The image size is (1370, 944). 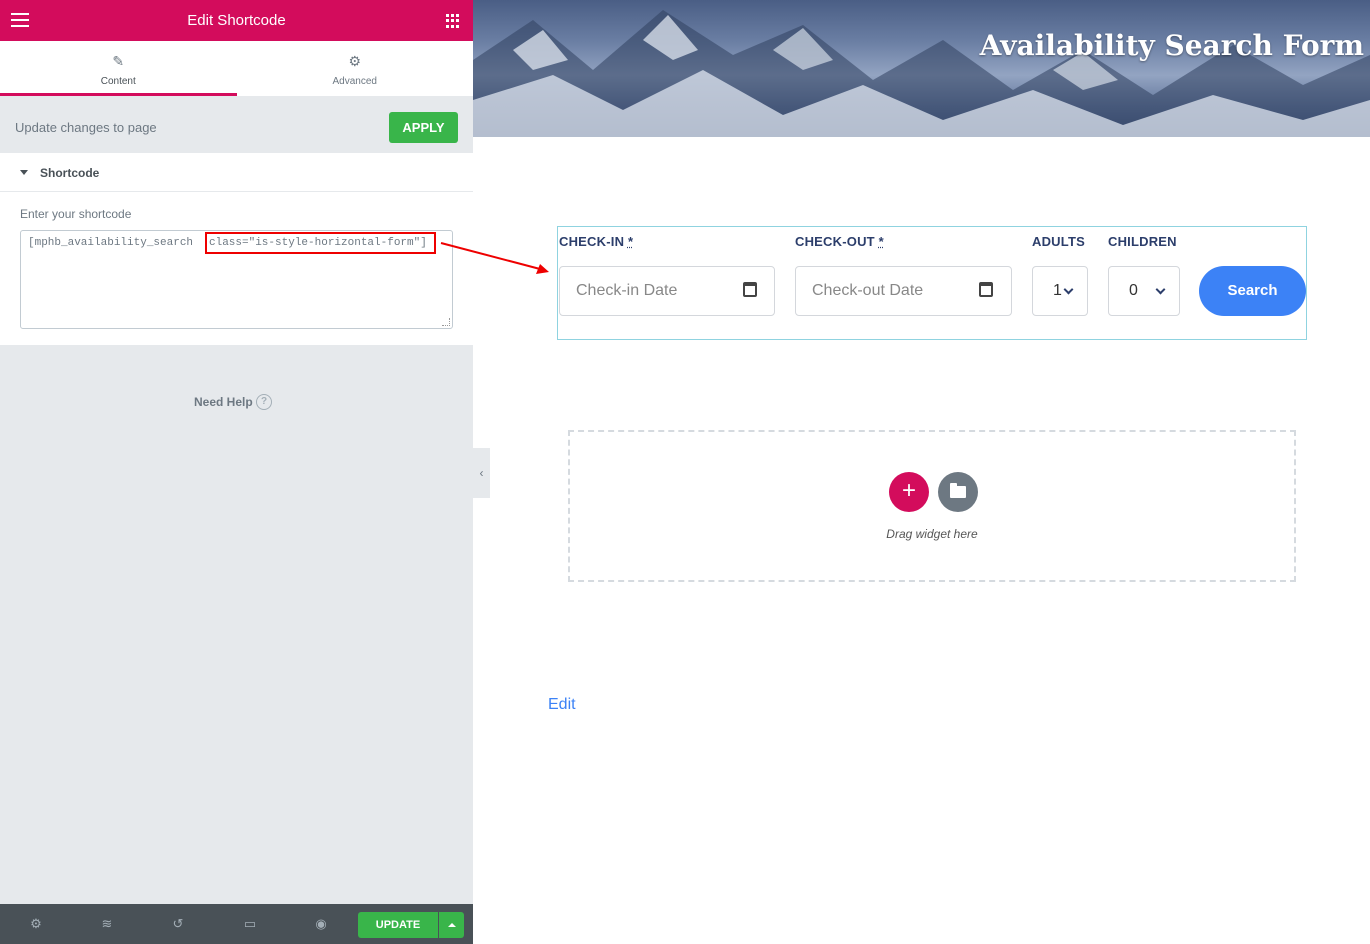 What do you see at coordinates (236, 172) in the screenshot?
I see `section-toggle: Shortcode` at bounding box center [236, 172].